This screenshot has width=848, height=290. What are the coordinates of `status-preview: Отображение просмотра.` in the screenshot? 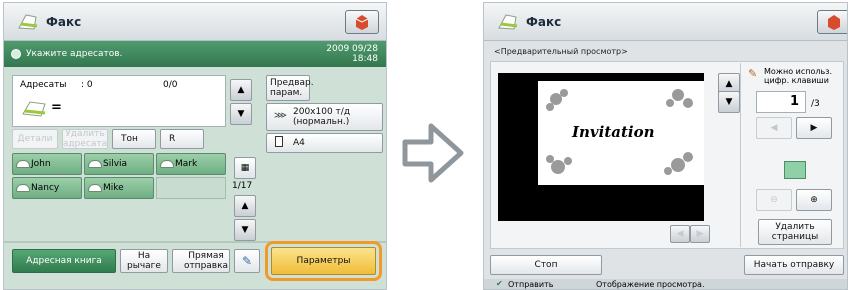 It's located at (650, 284).